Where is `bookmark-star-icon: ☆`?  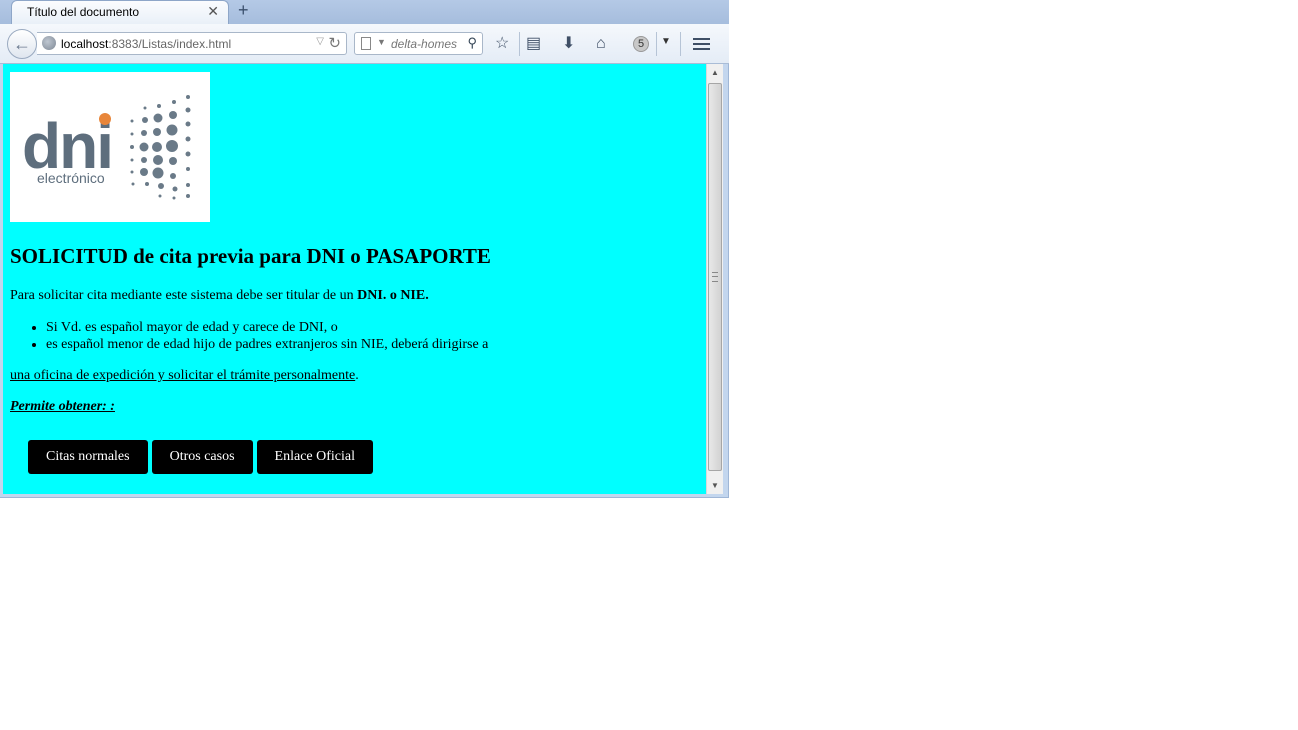
bookmark-star-icon: ☆ is located at coordinates (502, 44).